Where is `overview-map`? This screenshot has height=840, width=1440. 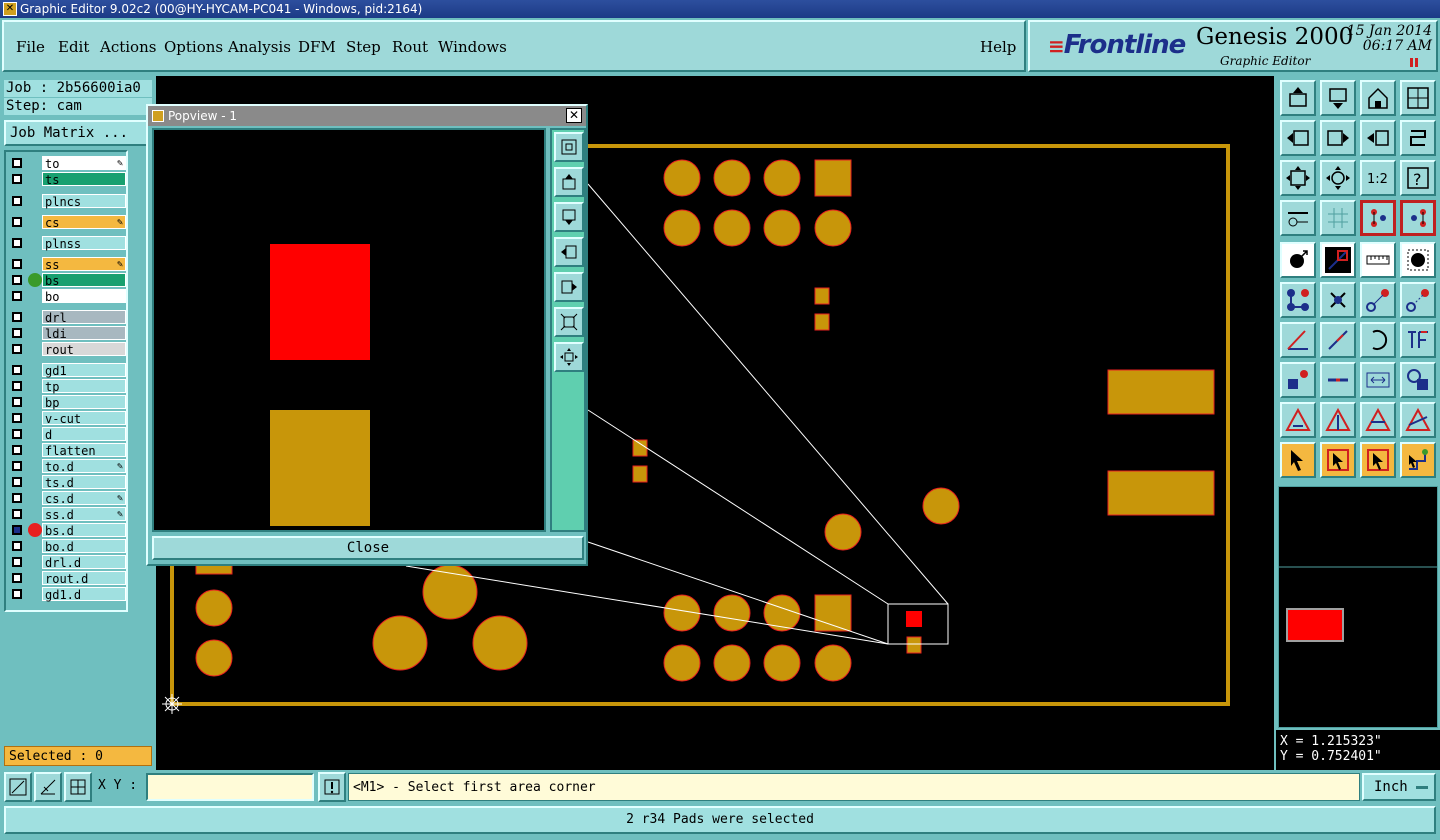 overview-map is located at coordinates (1358, 607).